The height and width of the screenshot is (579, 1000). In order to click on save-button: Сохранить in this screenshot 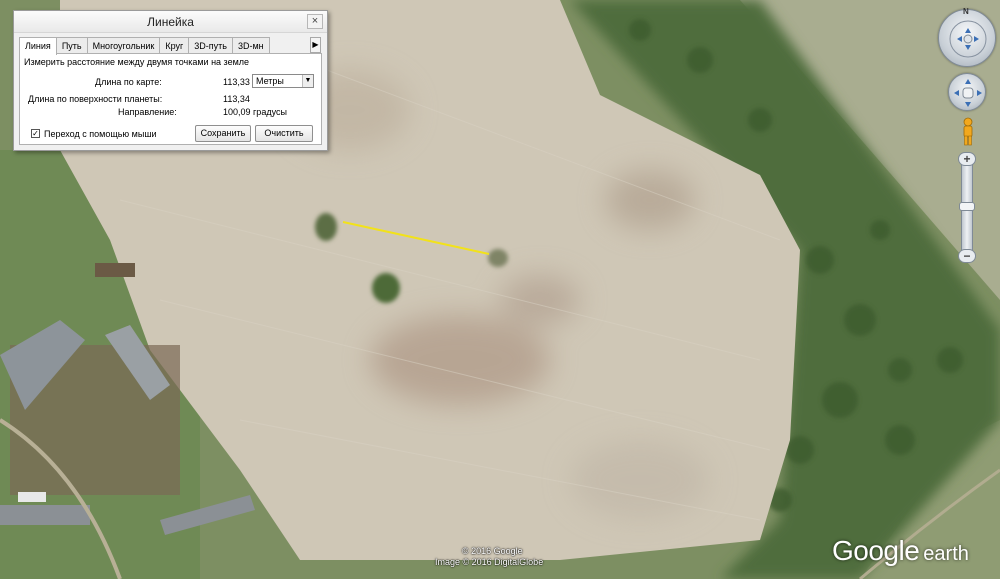, I will do `click(223, 133)`.